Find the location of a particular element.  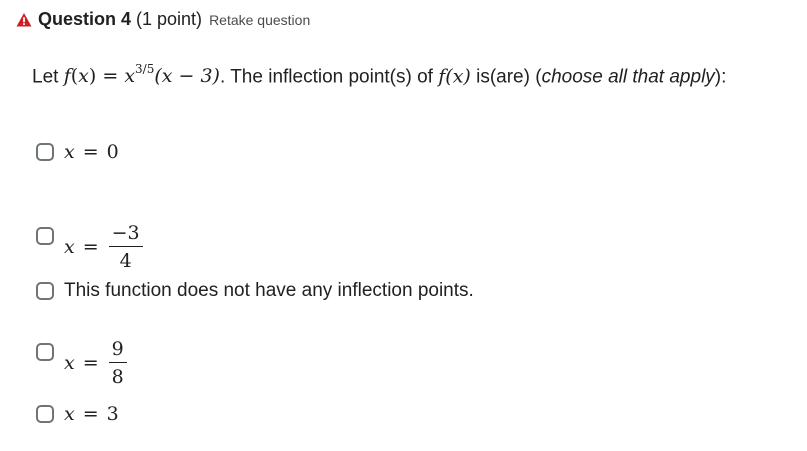

option-x-equals-0: x = 0 is located at coordinates (77, 152).